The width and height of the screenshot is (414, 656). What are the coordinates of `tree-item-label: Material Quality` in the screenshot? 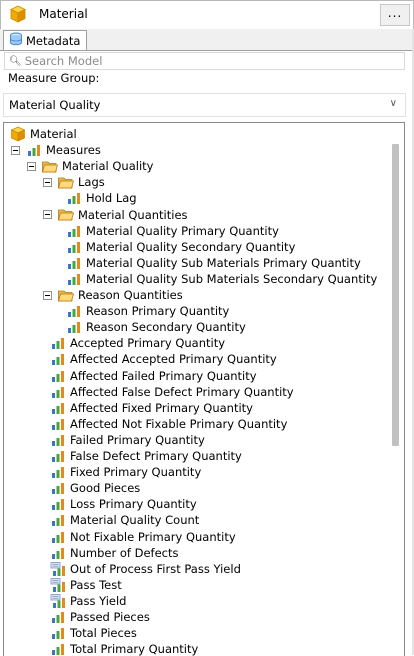 It's located at (108, 166).